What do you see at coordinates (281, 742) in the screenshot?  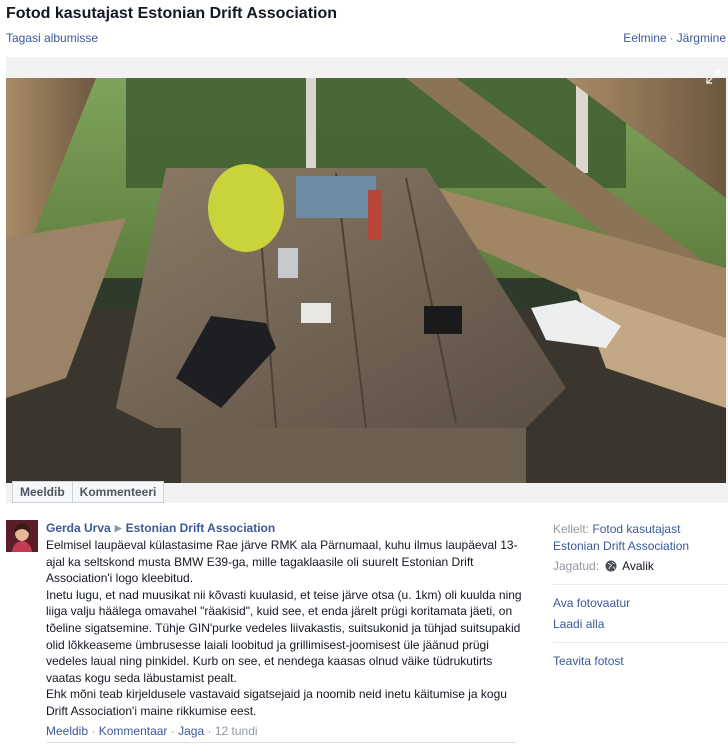 I see `post-divider` at bounding box center [281, 742].